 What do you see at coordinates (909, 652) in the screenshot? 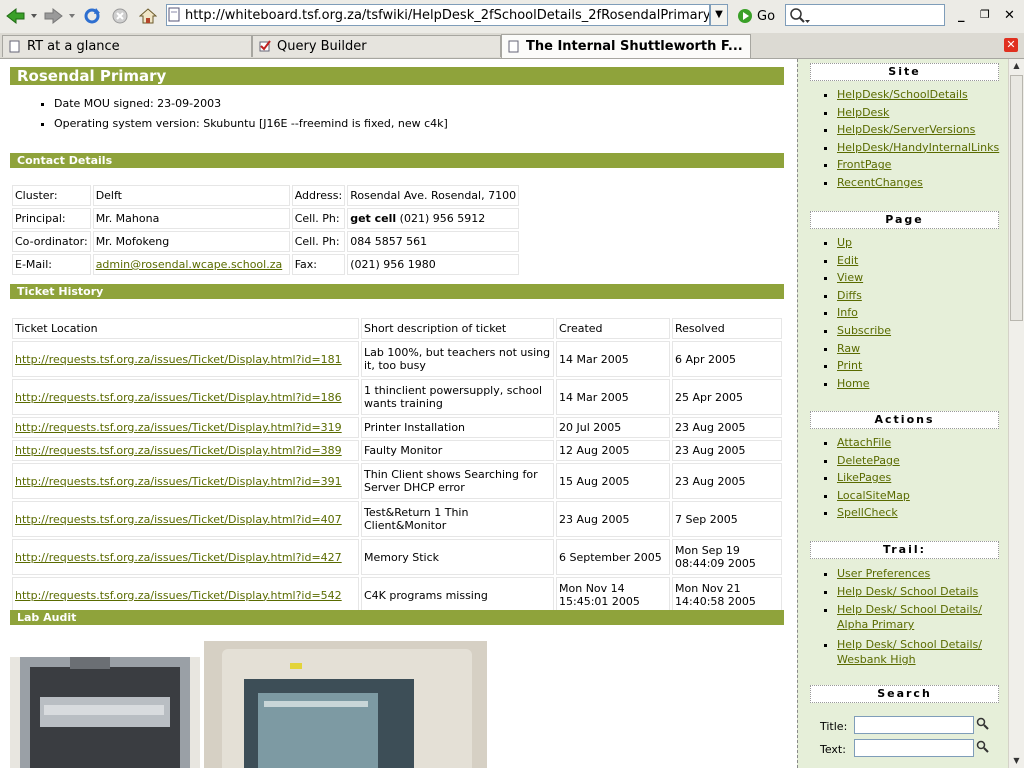
I see `sidebar-link: Help Desk/ School Details/ Wesbank High` at bounding box center [909, 652].